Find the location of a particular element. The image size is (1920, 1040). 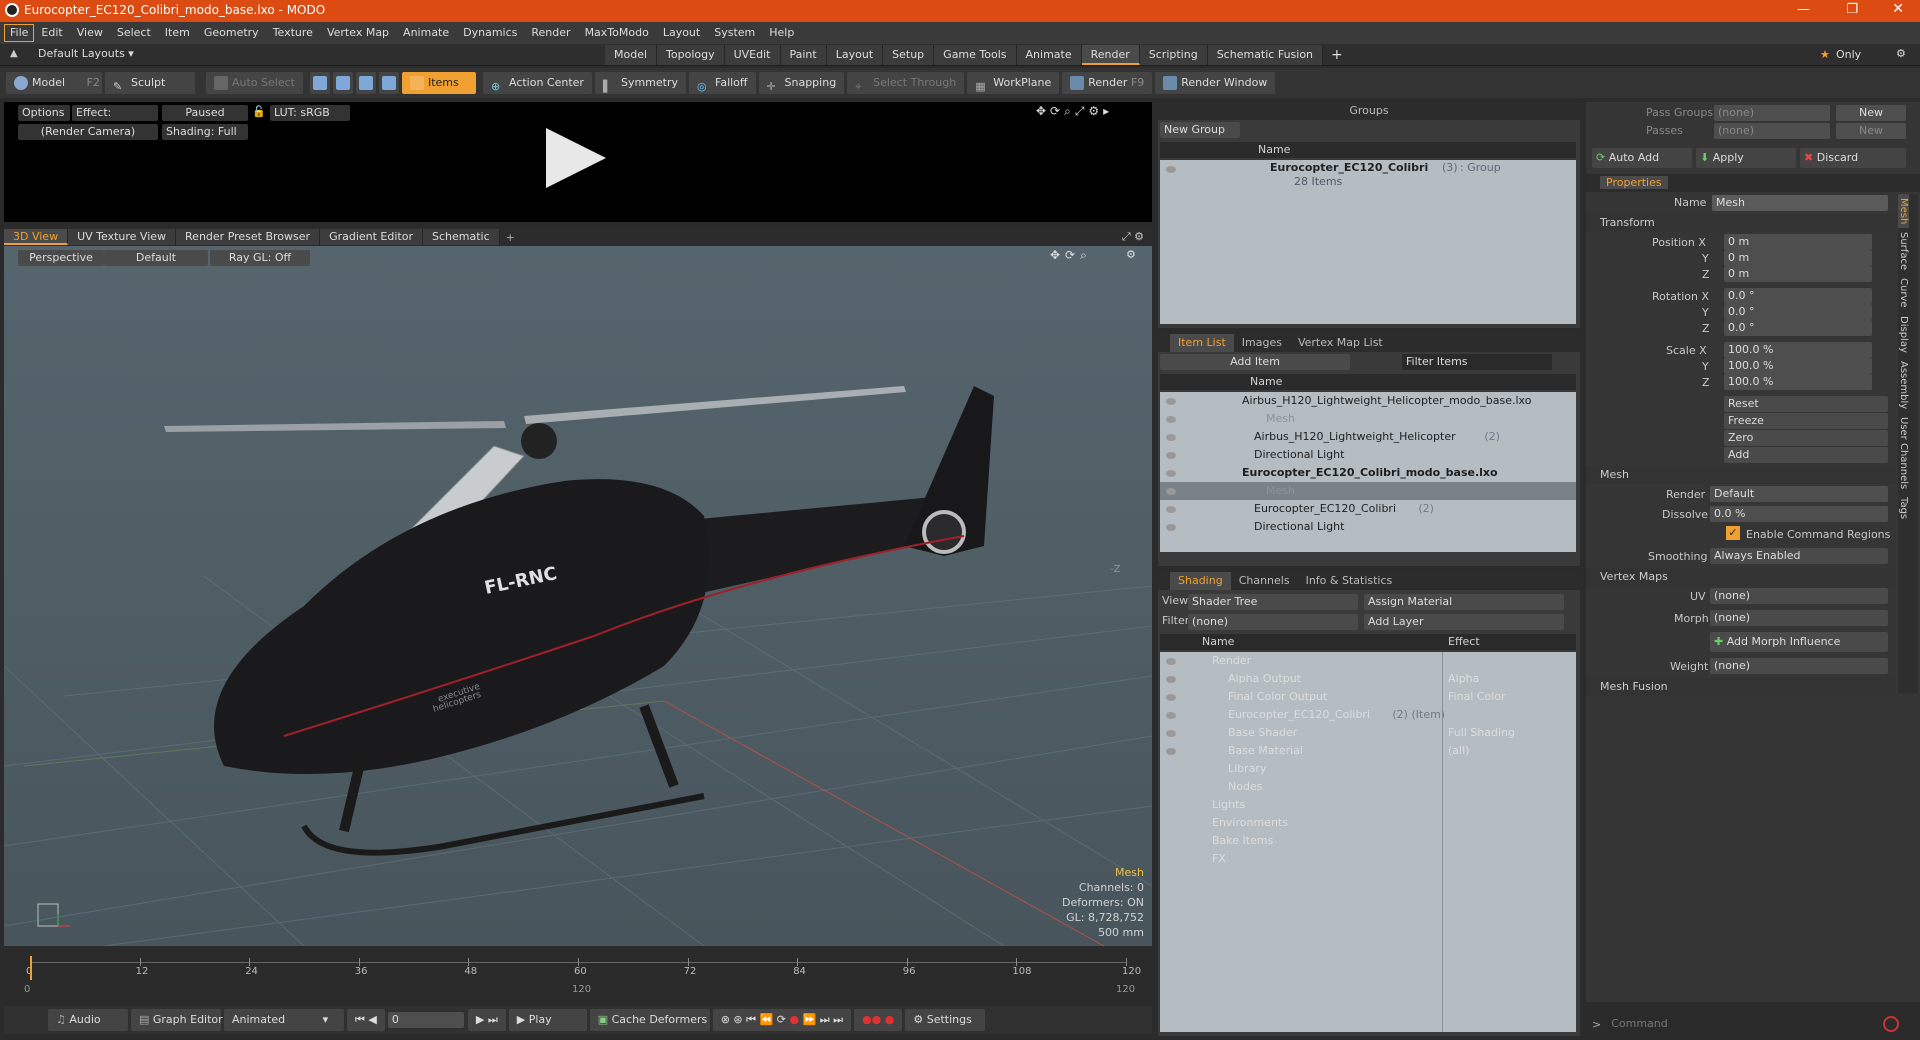

shader-tree-row: Library is located at coordinates (1368, 769).